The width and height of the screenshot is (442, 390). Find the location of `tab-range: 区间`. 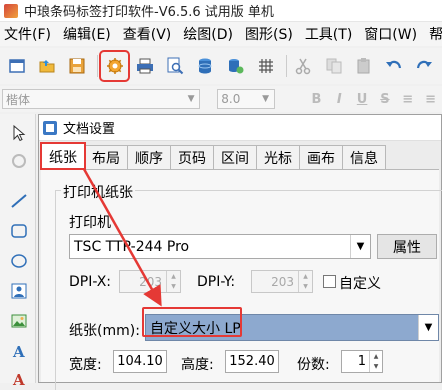

tab-range: 区间 is located at coordinates (235, 157).